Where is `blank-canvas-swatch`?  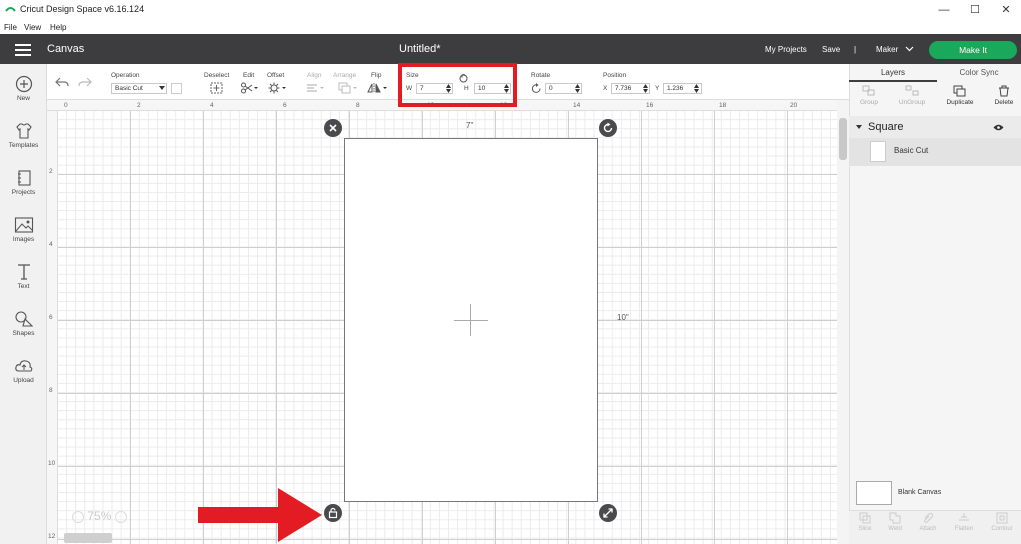
blank-canvas-swatch is located at coordinates (874, 493).